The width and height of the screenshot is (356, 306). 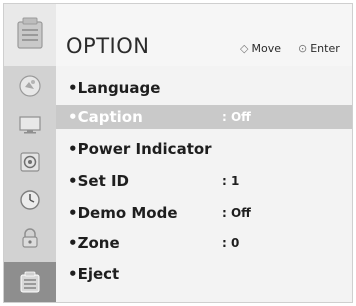 I want to click on sidebar-item-screen, so click(x=30, y=124).